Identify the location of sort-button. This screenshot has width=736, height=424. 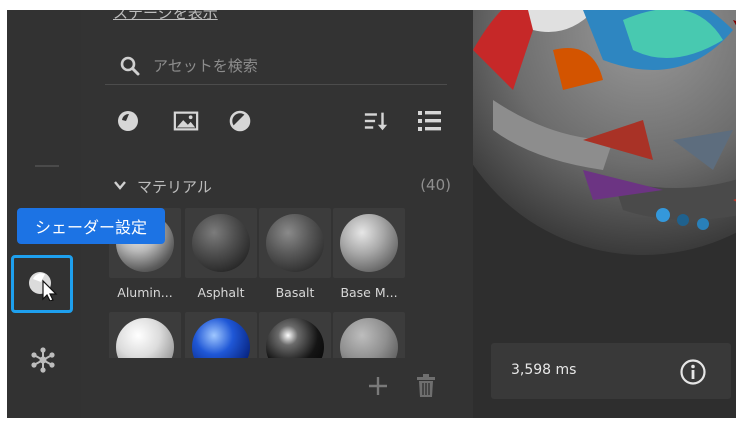
(376, 121).